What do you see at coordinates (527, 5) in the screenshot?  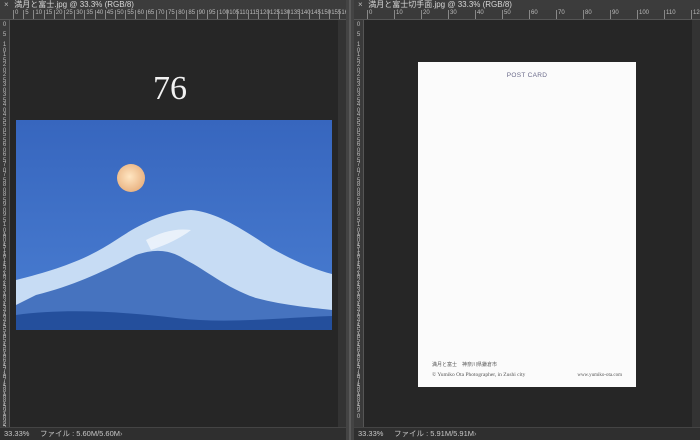 I see `document-tab-right: × 満月と富士切手面.jpg @ 33.3% (RGB/8)` at bounding box center [527, 5].